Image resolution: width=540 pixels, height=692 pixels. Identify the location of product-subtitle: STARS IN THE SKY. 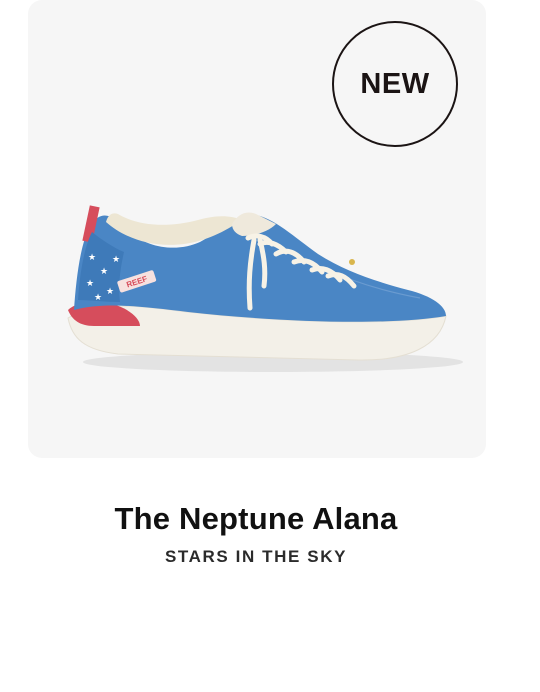
(256, 556).